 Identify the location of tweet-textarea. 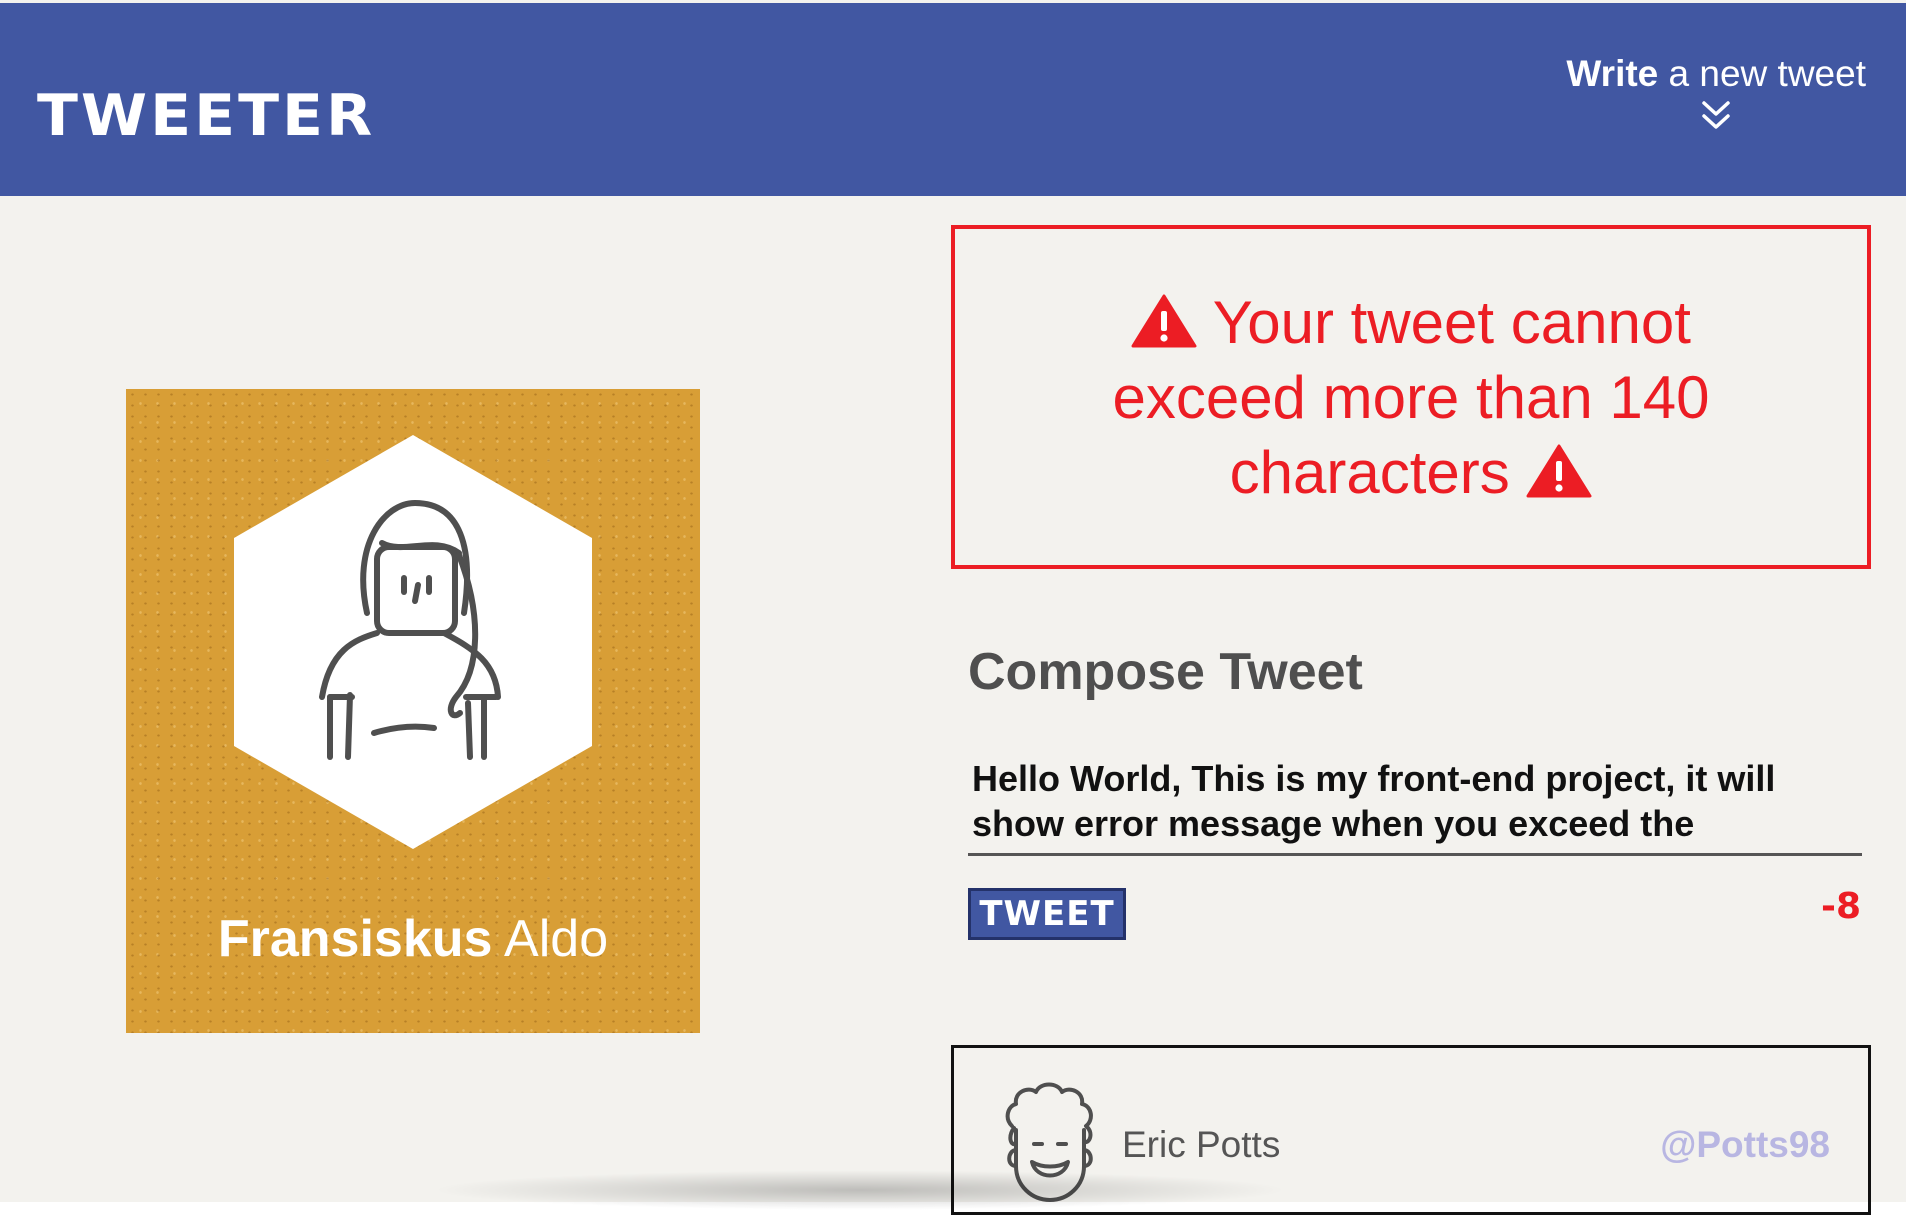
(1415, 806).